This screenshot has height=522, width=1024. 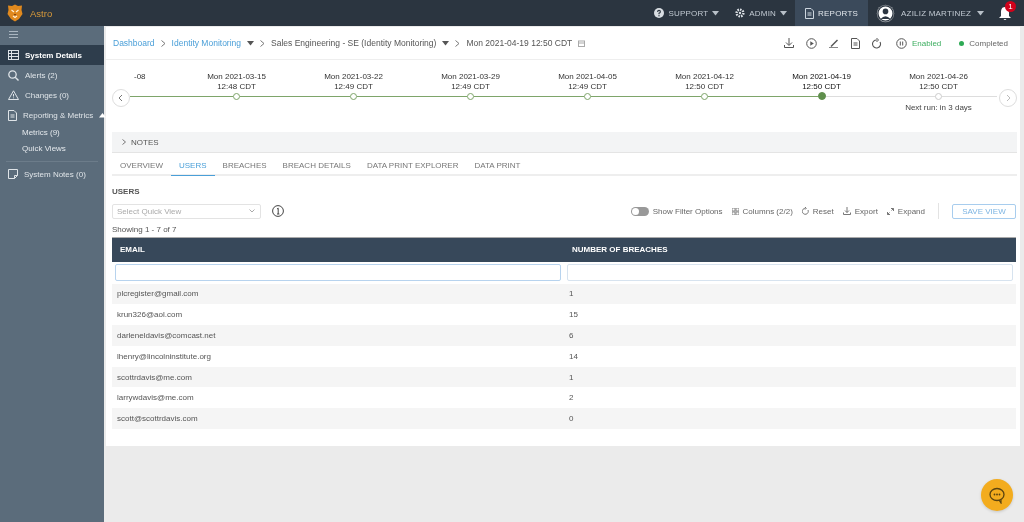 What do you see at coordinates (901, 43) in the screenshot?
I see `pause-icon` at bounding box center [901, 43].